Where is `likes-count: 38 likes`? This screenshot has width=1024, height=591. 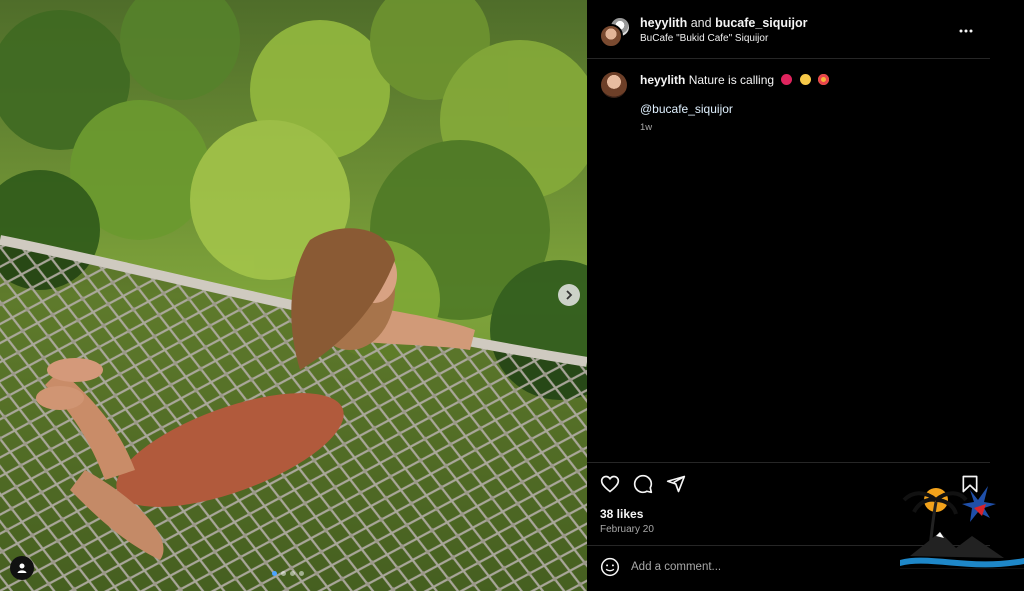 likes-count: 38 likes is located at coordinates (621, 514).